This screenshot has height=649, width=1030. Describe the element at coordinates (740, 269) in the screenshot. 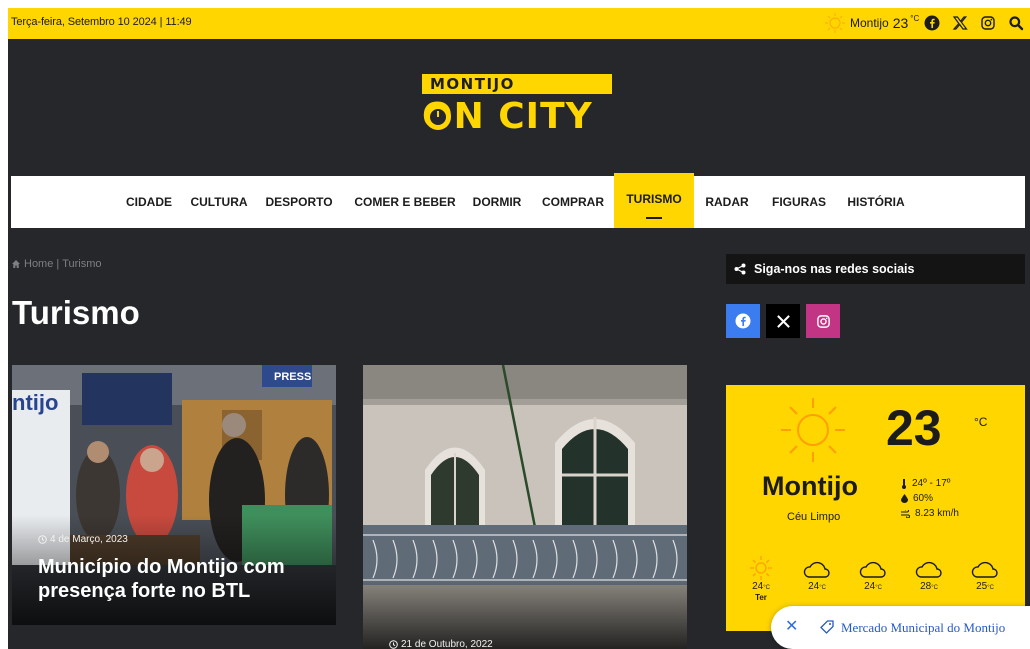

I see `share-icon` at that location.